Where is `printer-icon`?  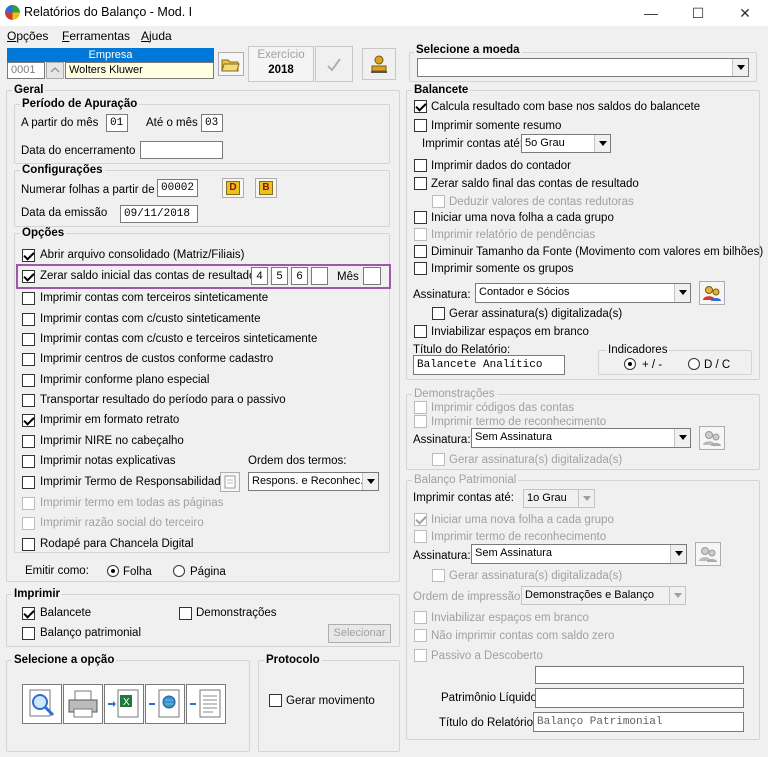 printer-icon is located at coordinates (83, 704).